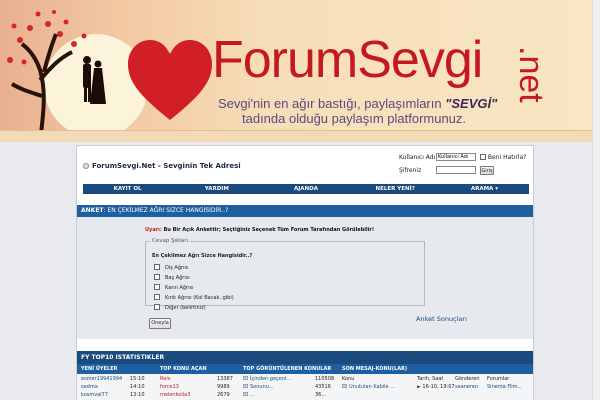  What do you see at coordinates (137, 395) in the screenshot?
I see `member-date: 13-10` at bounding box center [137, 395].